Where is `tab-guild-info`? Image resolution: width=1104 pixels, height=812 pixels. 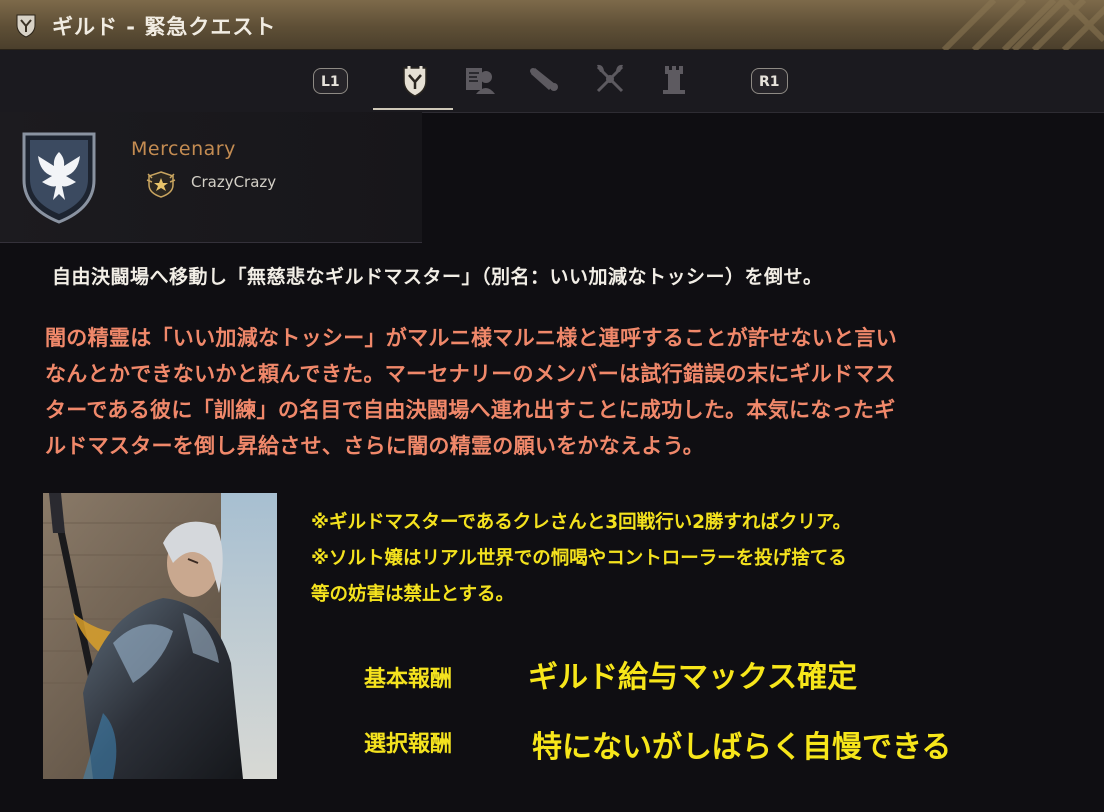 tab-guild-info is located at coordinates (415, 81).